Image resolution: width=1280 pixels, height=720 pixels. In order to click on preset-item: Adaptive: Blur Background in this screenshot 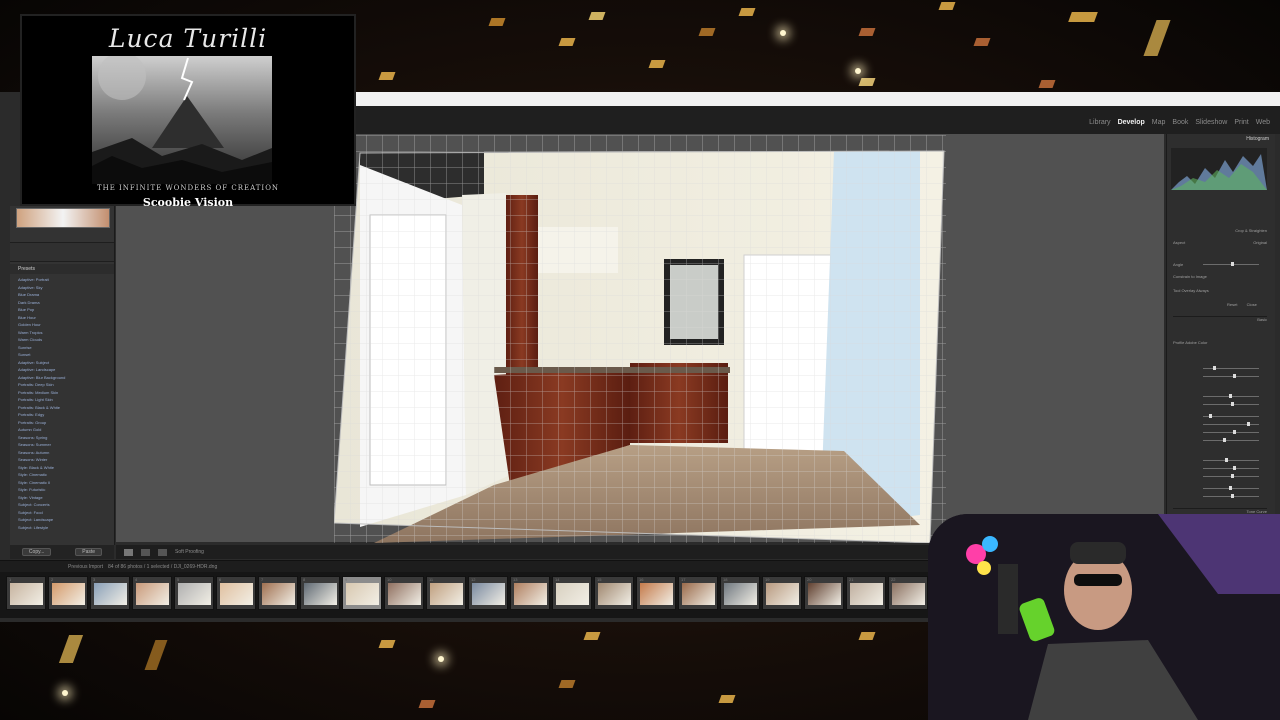, I will do `click(65, 378)`.